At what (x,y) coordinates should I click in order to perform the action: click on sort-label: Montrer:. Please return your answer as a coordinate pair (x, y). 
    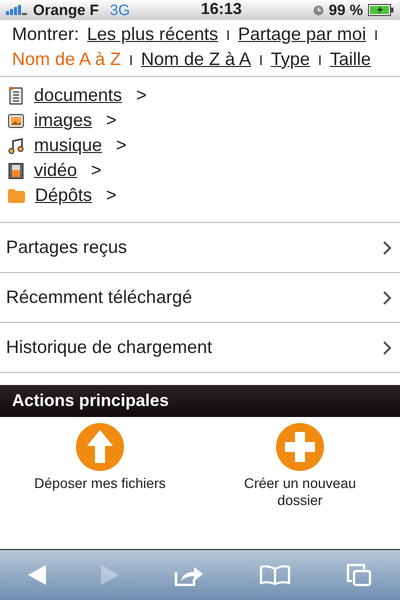
    Looking at the image, I should click on (46, 34).